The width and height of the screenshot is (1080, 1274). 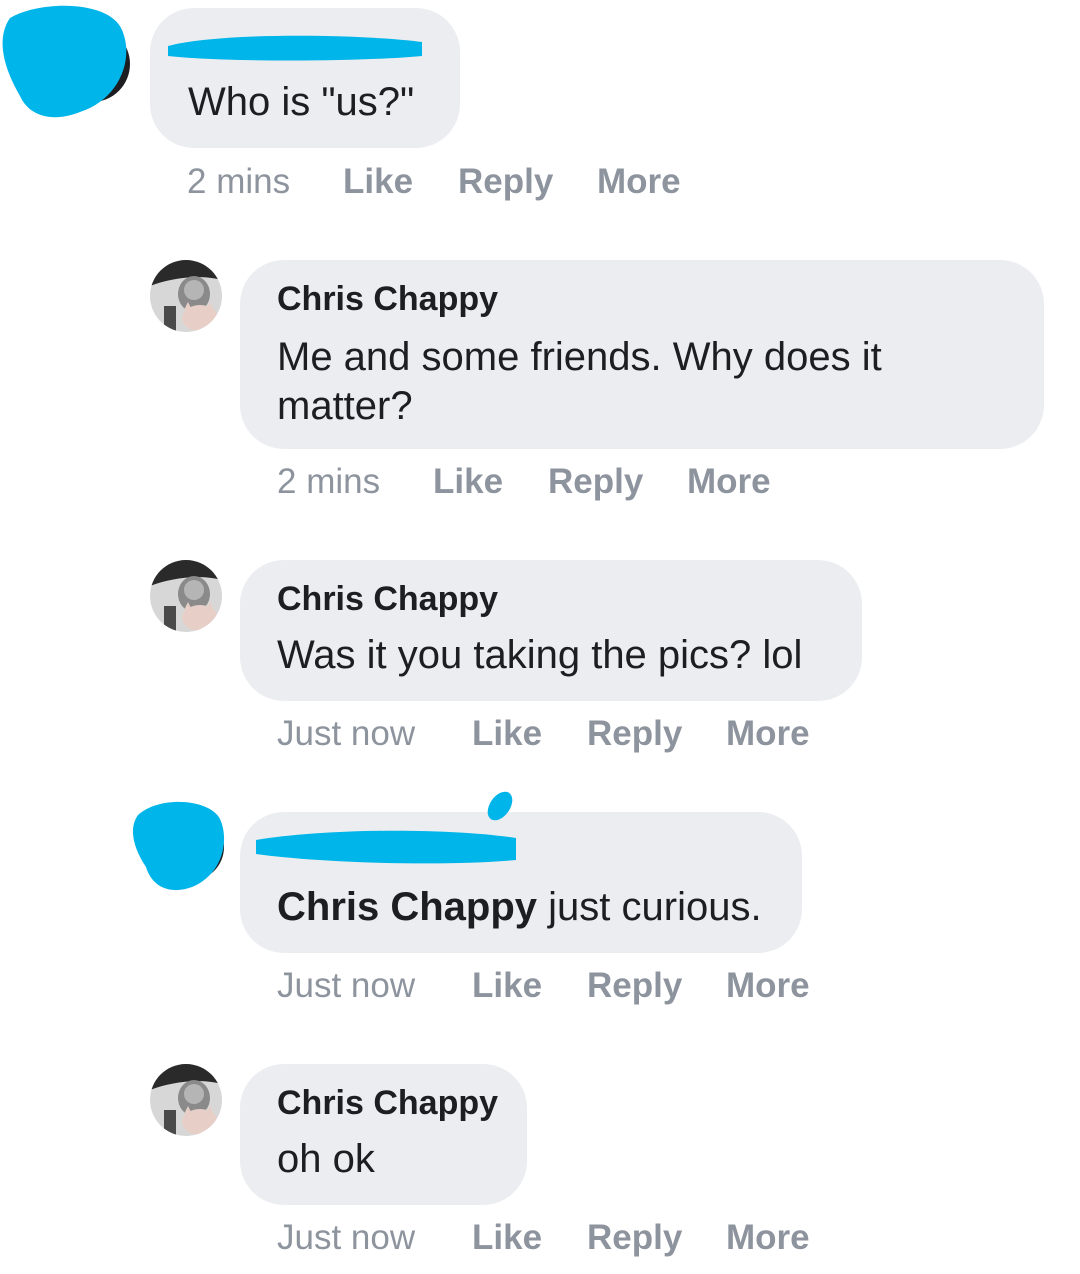 I want to click on comment-text: Me and some friends. Why does it matter?, so click(x=579, y=381).